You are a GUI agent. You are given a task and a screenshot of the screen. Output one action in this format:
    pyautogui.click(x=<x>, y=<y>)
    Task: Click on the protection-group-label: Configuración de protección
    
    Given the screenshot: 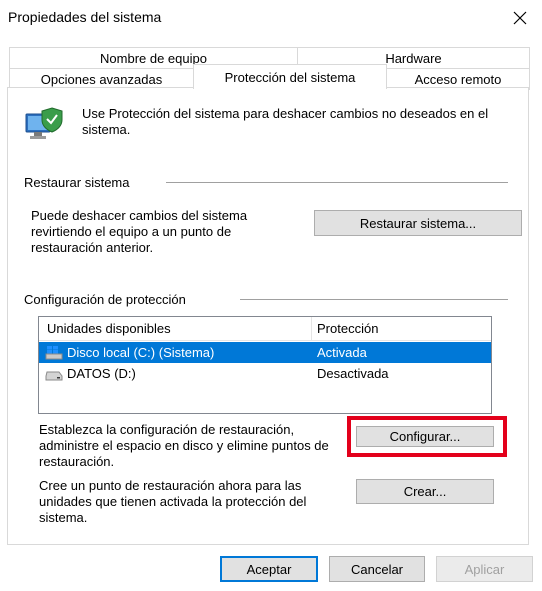 What is the action you would take?
    pyautogui.click(x=108, y=299)
    